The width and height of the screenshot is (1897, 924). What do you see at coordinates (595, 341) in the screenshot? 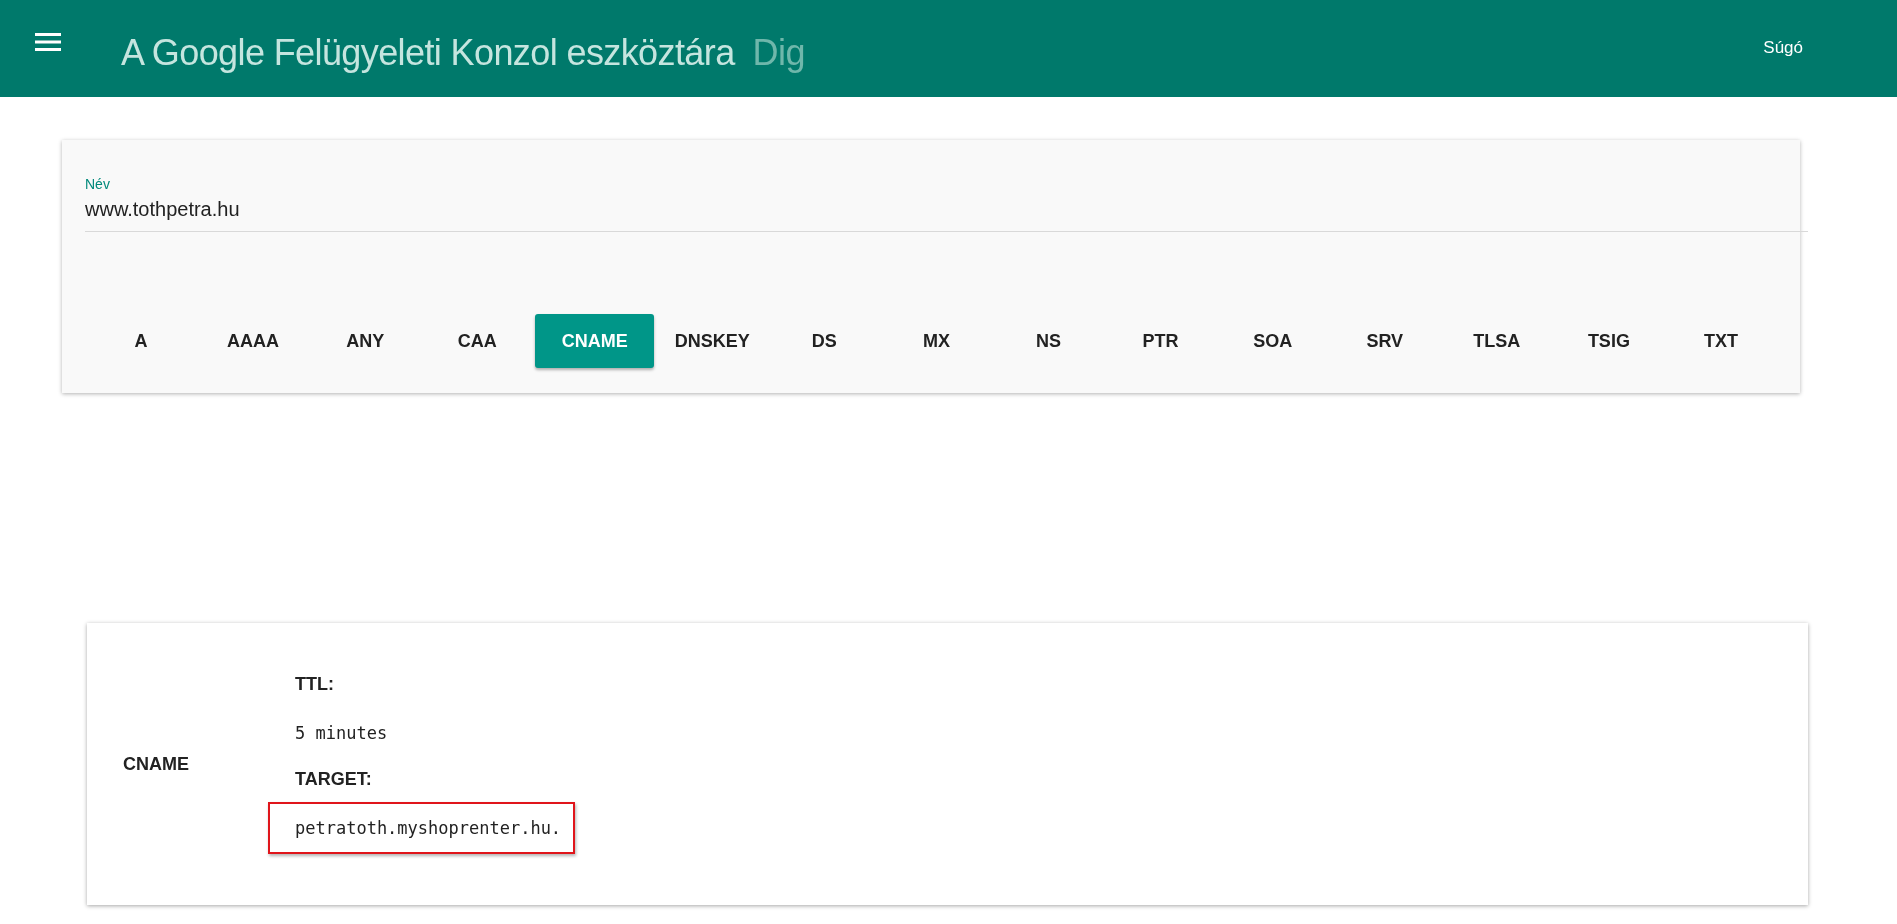
I see `record-type-tab: CNAME` at bounding box center [595, 341].